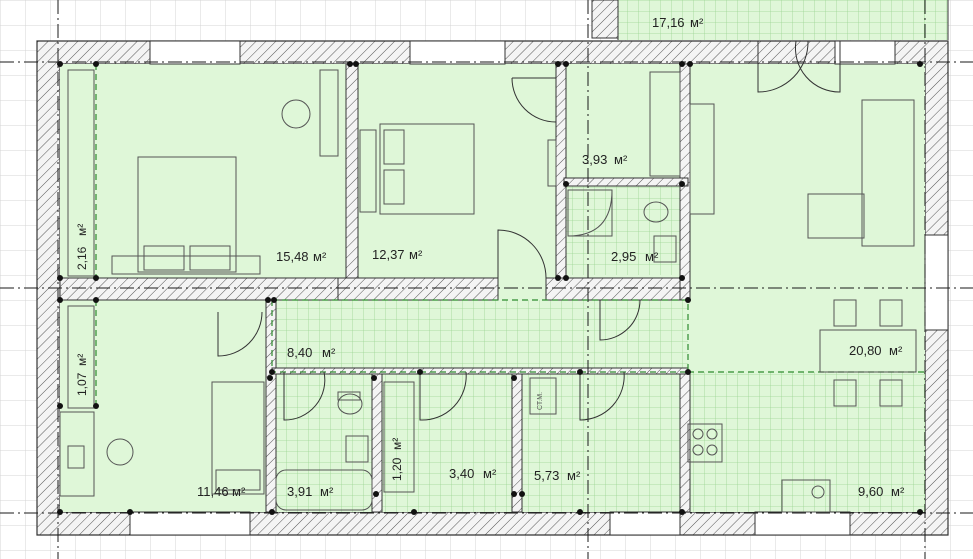 The height and width of the screenshot is (559, 973). Describe the element at coordinates (397, 469) in the screenshot. I see `area-closet-mid: 1,20` at that location.